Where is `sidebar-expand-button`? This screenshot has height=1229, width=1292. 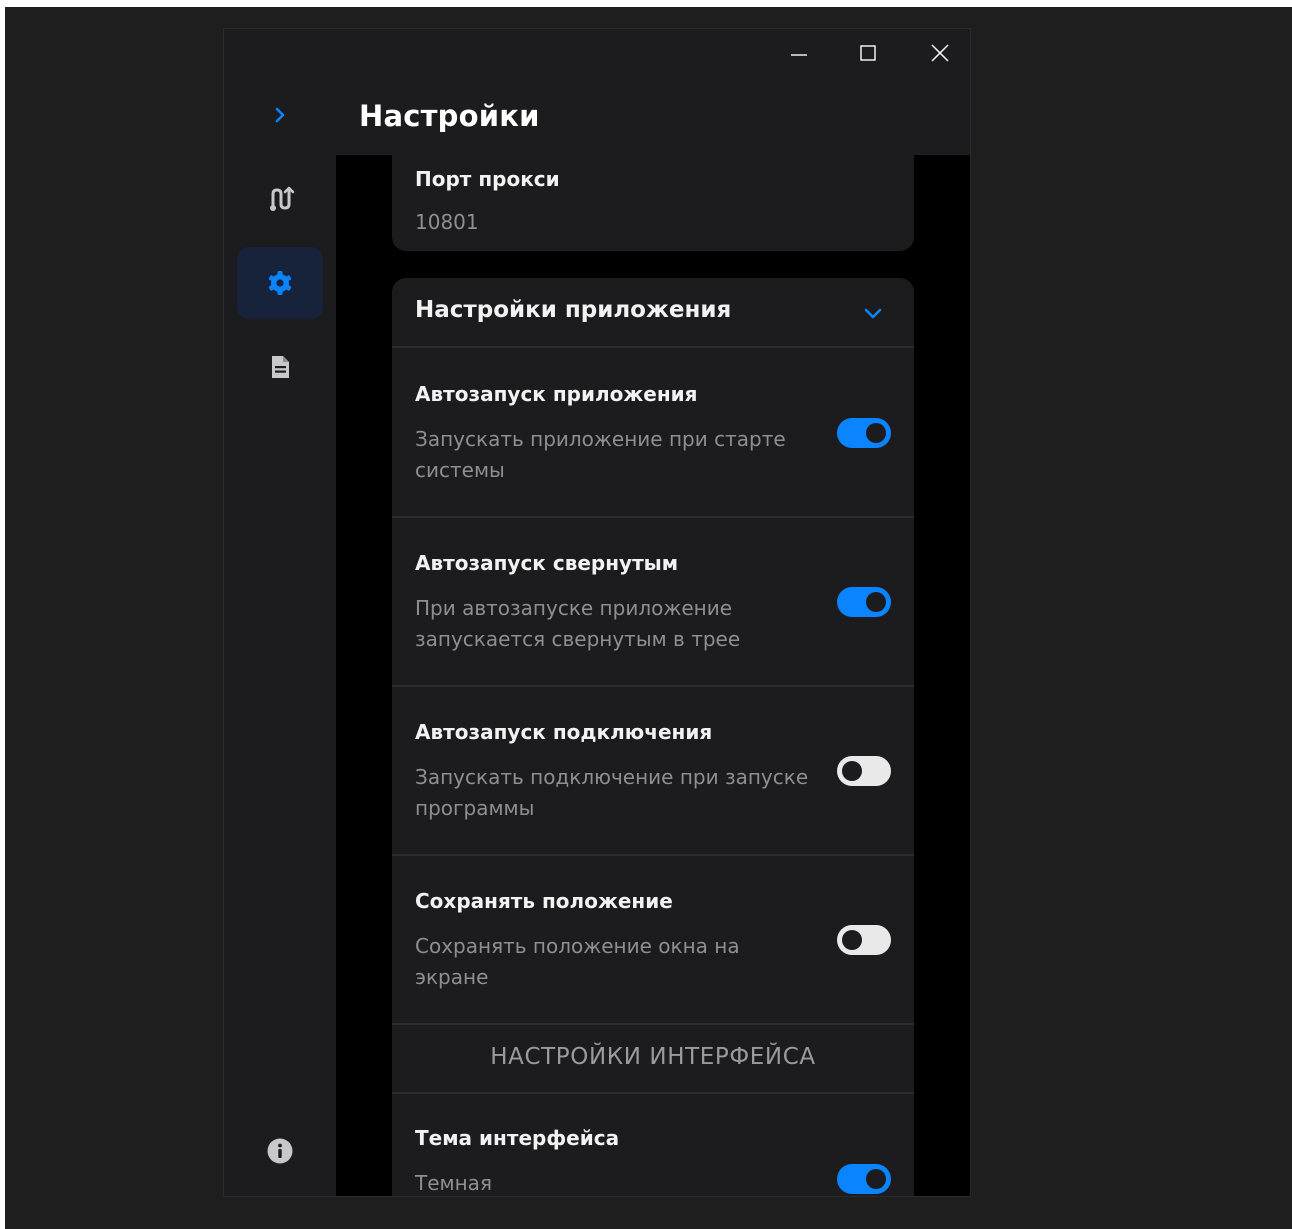
sidebar-expand-button is located at coordinates (280, 115).